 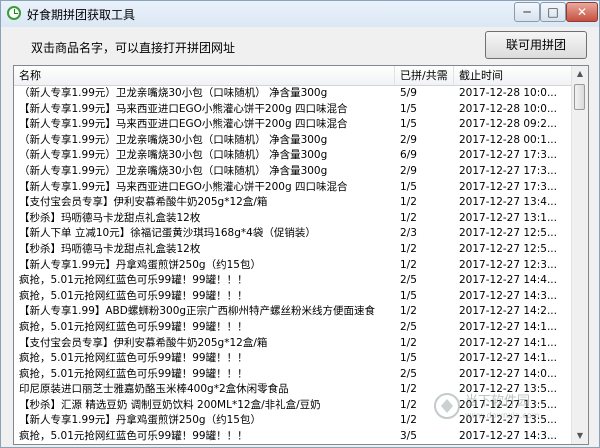 I want to click on scroll-up-arrow-icon: ▲, so click(x=580, y=74).